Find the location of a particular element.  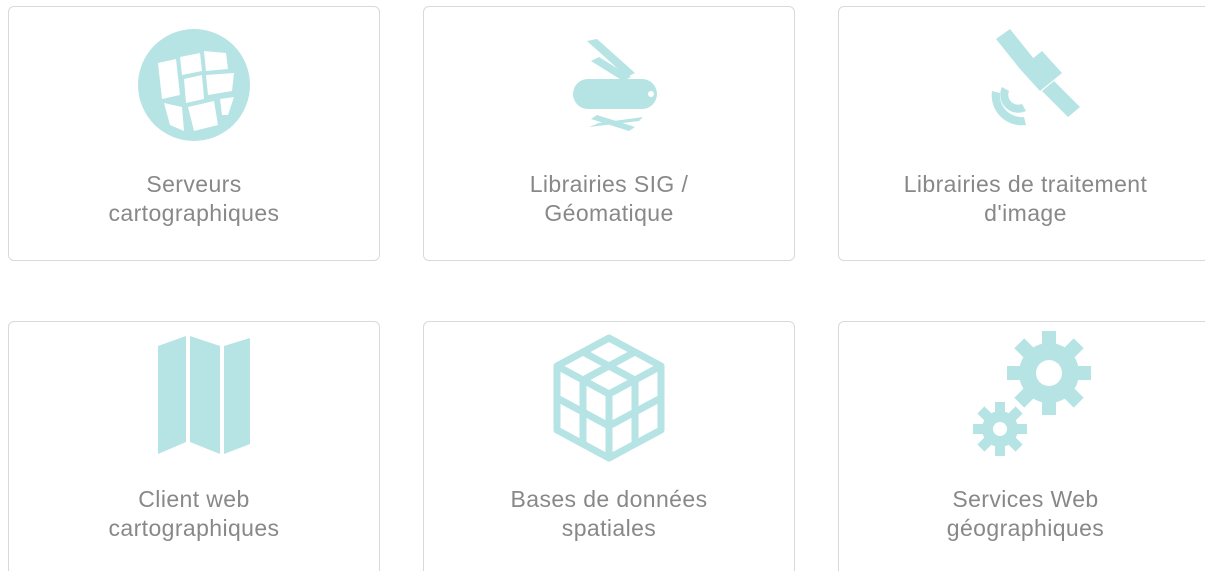

card-label-line1: Librairies de traitement is located at coordinates (1025, 184).